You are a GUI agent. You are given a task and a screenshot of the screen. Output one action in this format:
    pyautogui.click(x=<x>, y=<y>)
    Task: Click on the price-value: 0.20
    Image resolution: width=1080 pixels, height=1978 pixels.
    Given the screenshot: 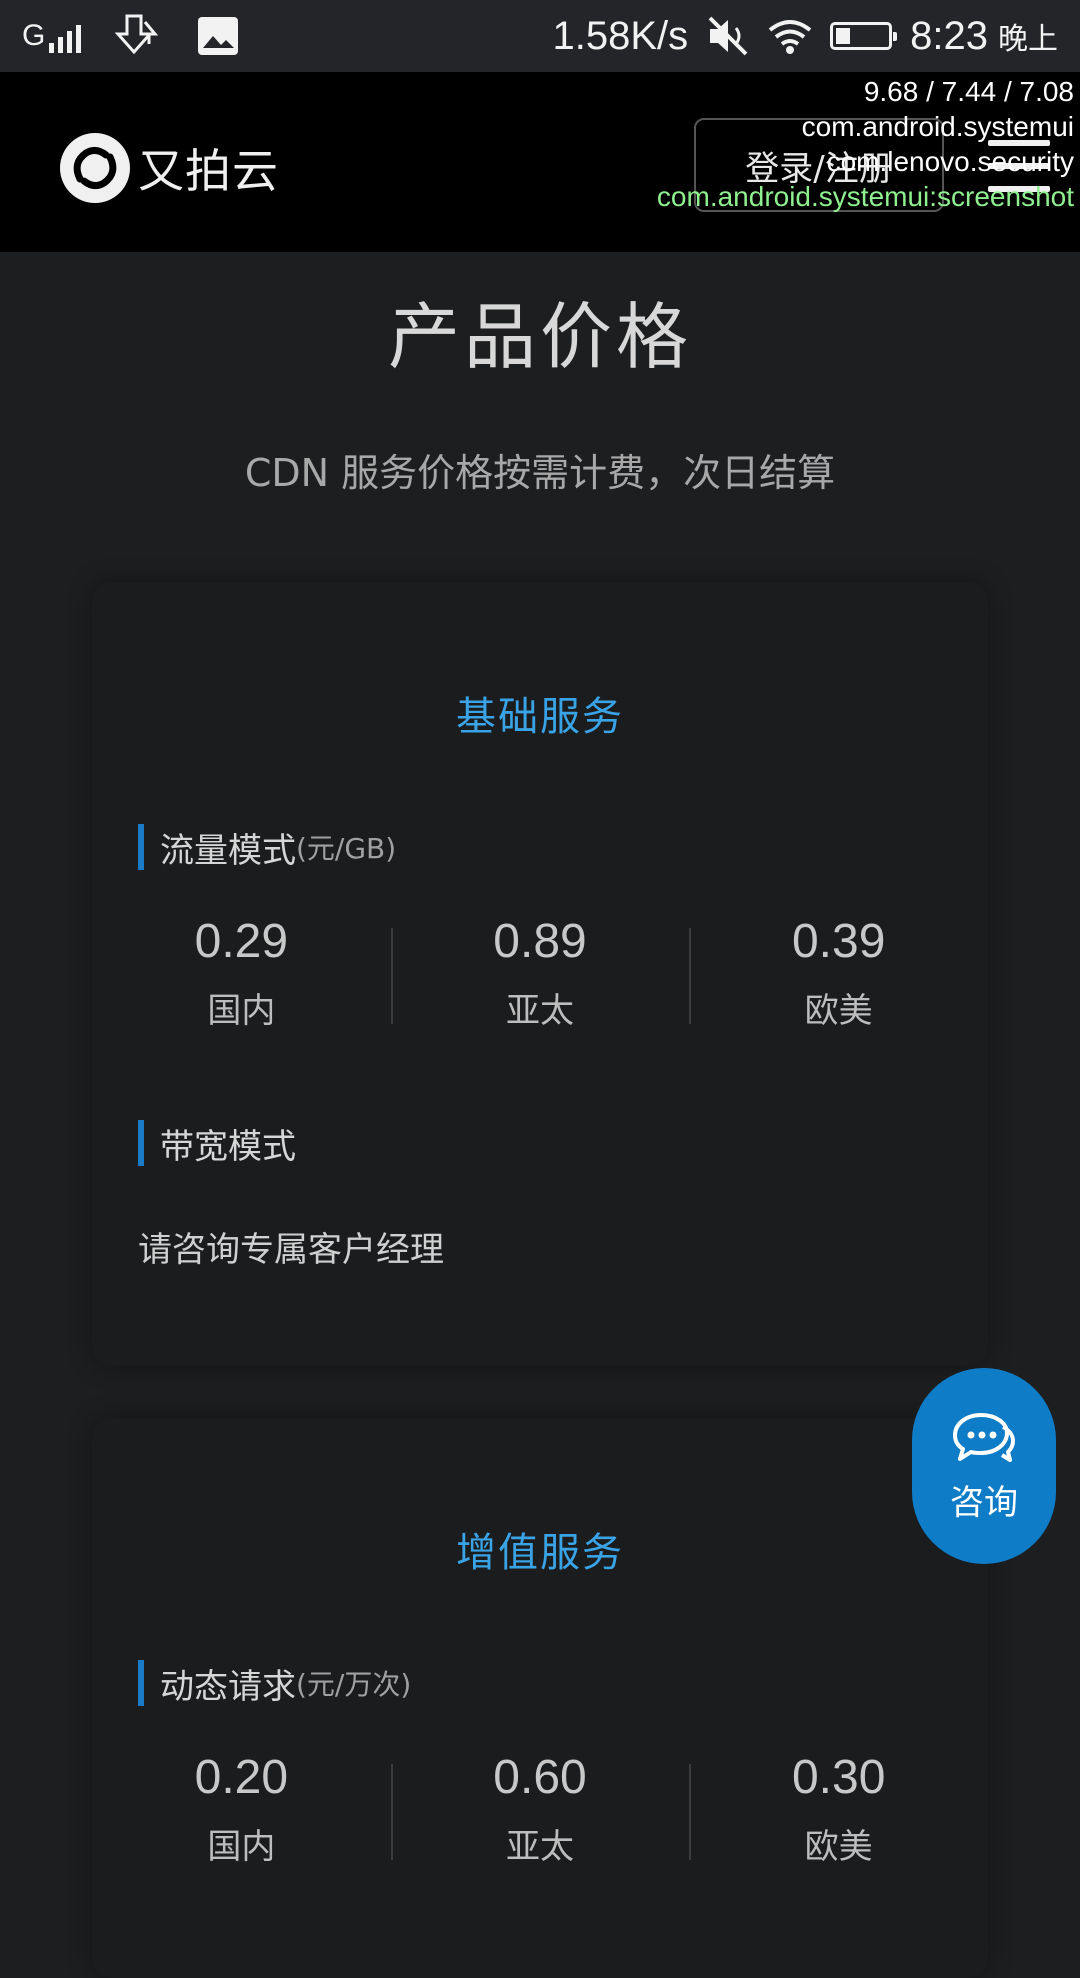 What is the action you would take?
    pyautogui.click(x=241, y=1777)
    